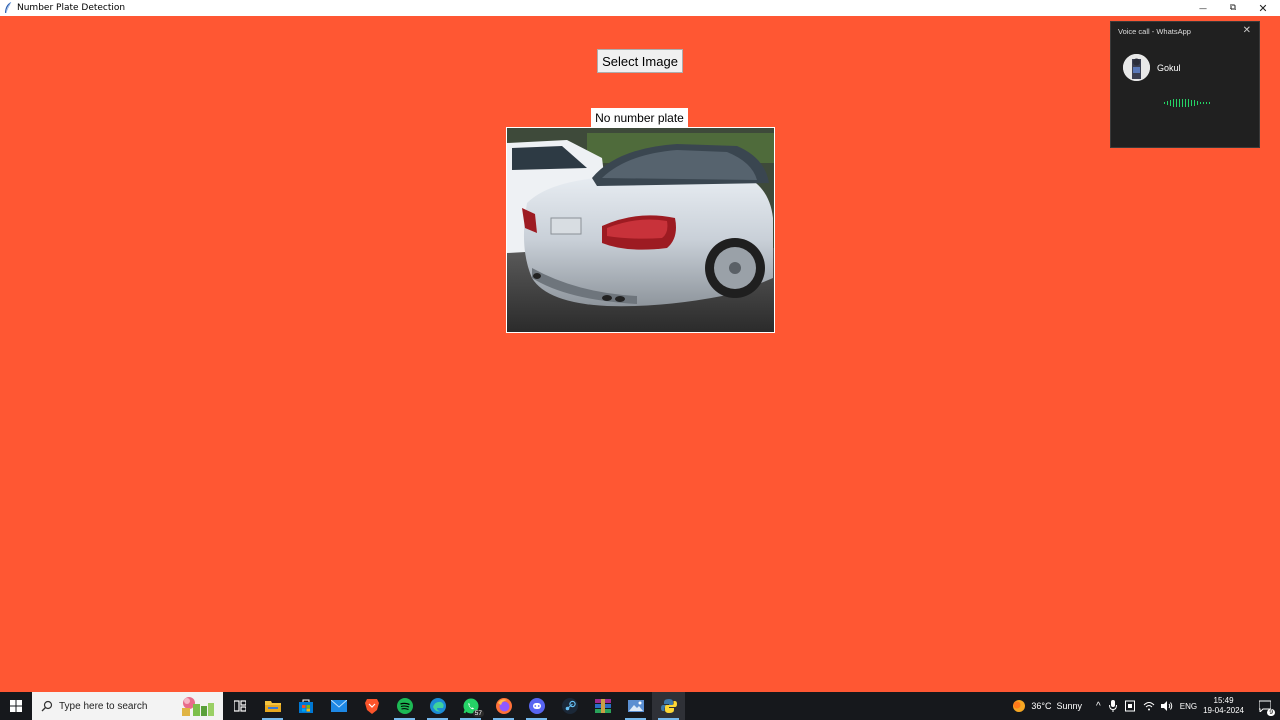  What do you see at coordinates (198, 706) in the screenshot?
I see `search-highlight-icon` at bounding box center [198, 706].